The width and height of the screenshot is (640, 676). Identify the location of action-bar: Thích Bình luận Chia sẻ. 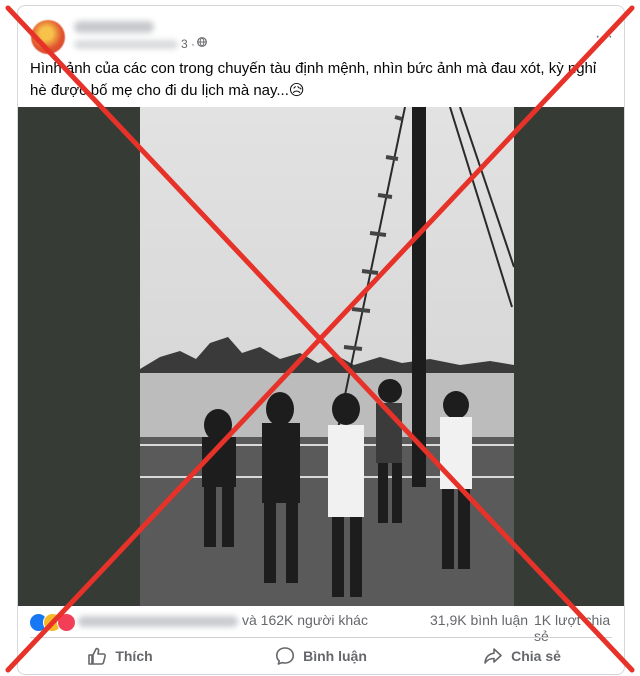
(321, 656).